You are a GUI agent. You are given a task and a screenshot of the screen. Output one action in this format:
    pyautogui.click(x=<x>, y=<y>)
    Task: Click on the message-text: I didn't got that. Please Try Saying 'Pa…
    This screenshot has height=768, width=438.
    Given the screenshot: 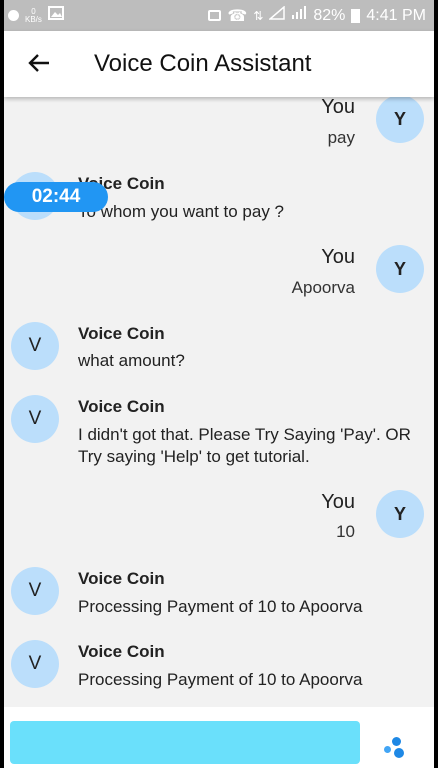 What is the action you would take?
    pyautogui.click(x=244, y=445)
    